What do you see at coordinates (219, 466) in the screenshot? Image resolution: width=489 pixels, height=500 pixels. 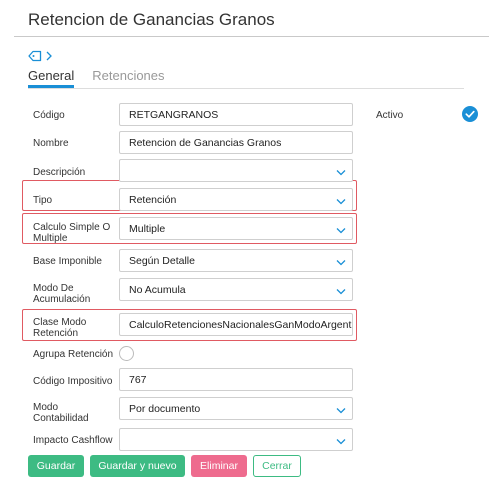 I see `delete-button: Eliminar` at bounding box center [219, 466].